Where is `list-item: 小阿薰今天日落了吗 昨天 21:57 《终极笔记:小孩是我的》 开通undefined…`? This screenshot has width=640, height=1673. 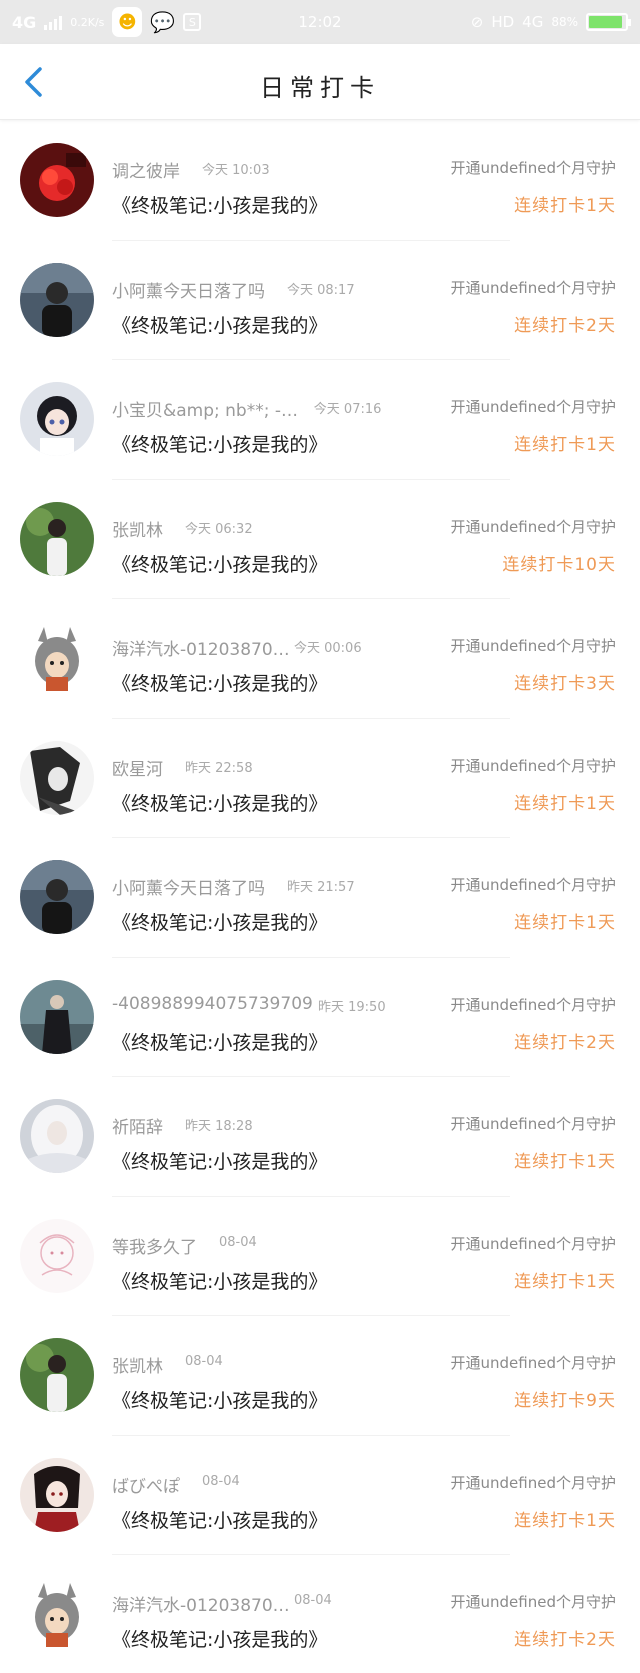
list-item: 小阿薰今天日落了吗 昨天 21:57 《终极笔记:小孩是我的》 开通undefined… is located at coordinates (320, 898).